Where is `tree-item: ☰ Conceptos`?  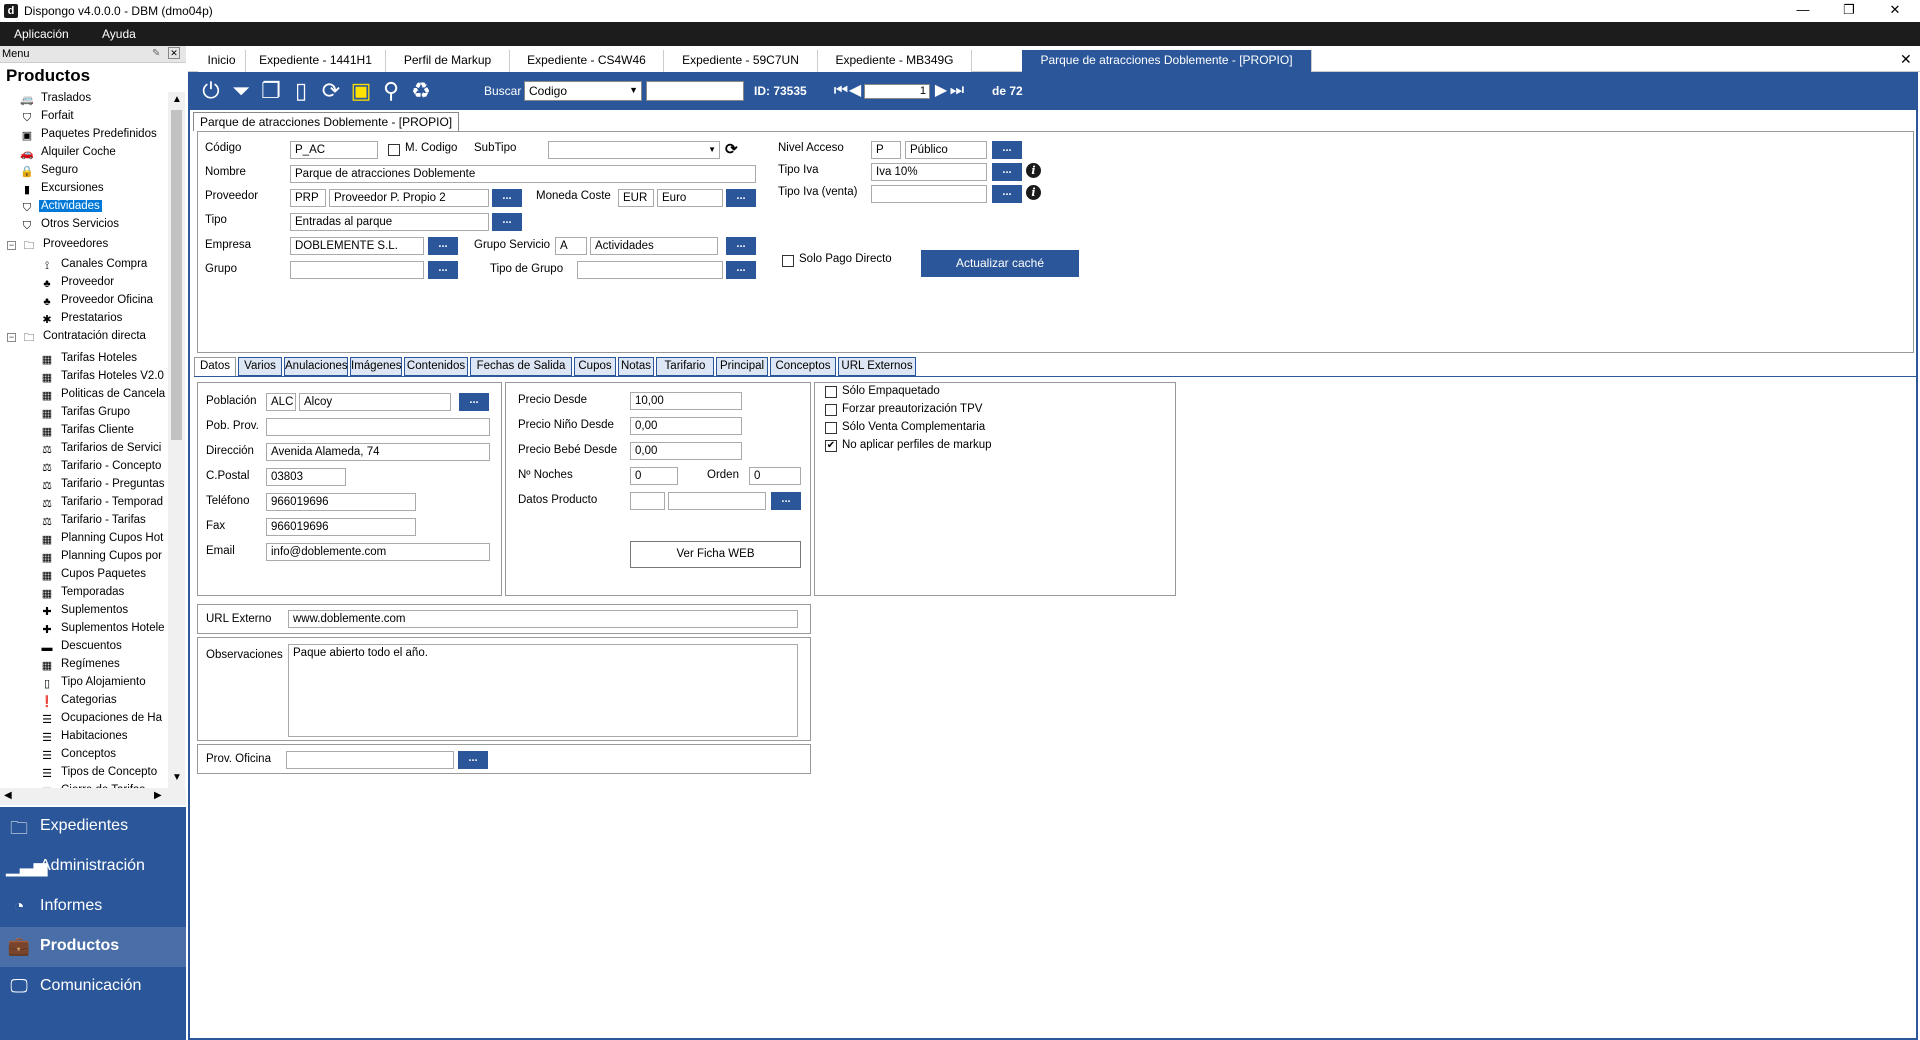 tree-item: ☰ Conceptos is located at coordinates (79, 756).